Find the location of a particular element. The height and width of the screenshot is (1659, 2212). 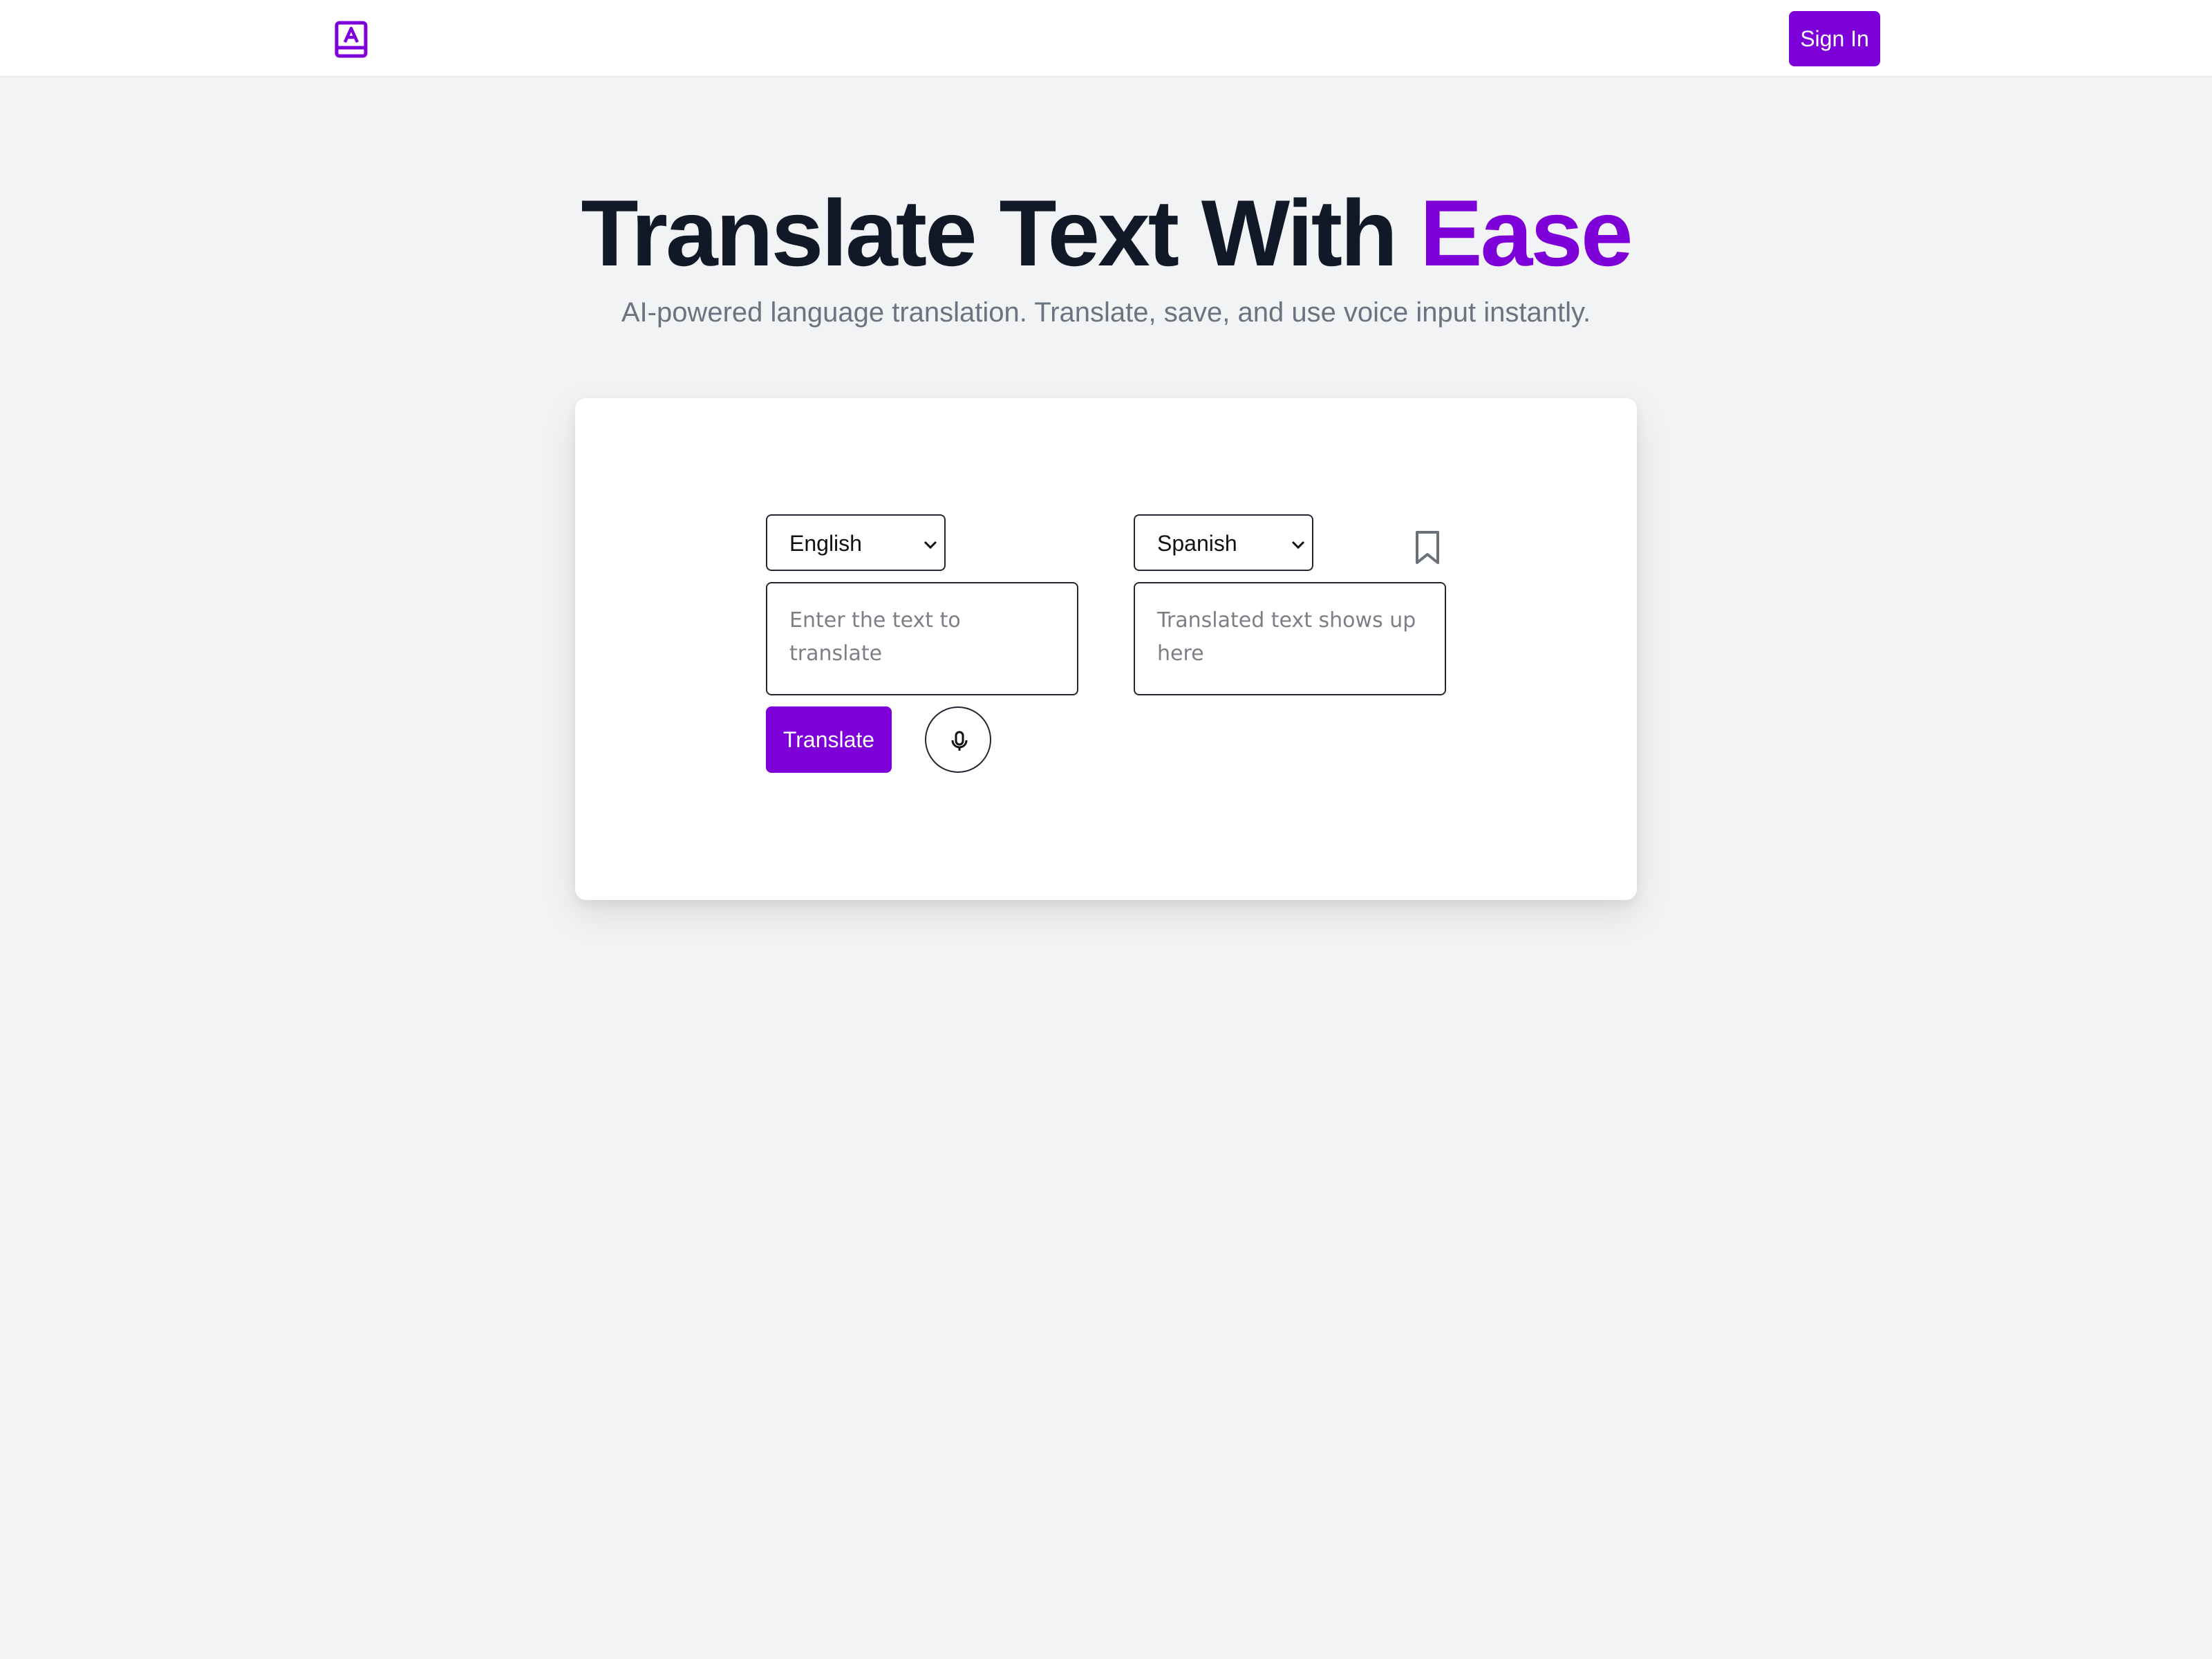

page-title: Translate Text With Ease is located at coordinates (1106, 233).